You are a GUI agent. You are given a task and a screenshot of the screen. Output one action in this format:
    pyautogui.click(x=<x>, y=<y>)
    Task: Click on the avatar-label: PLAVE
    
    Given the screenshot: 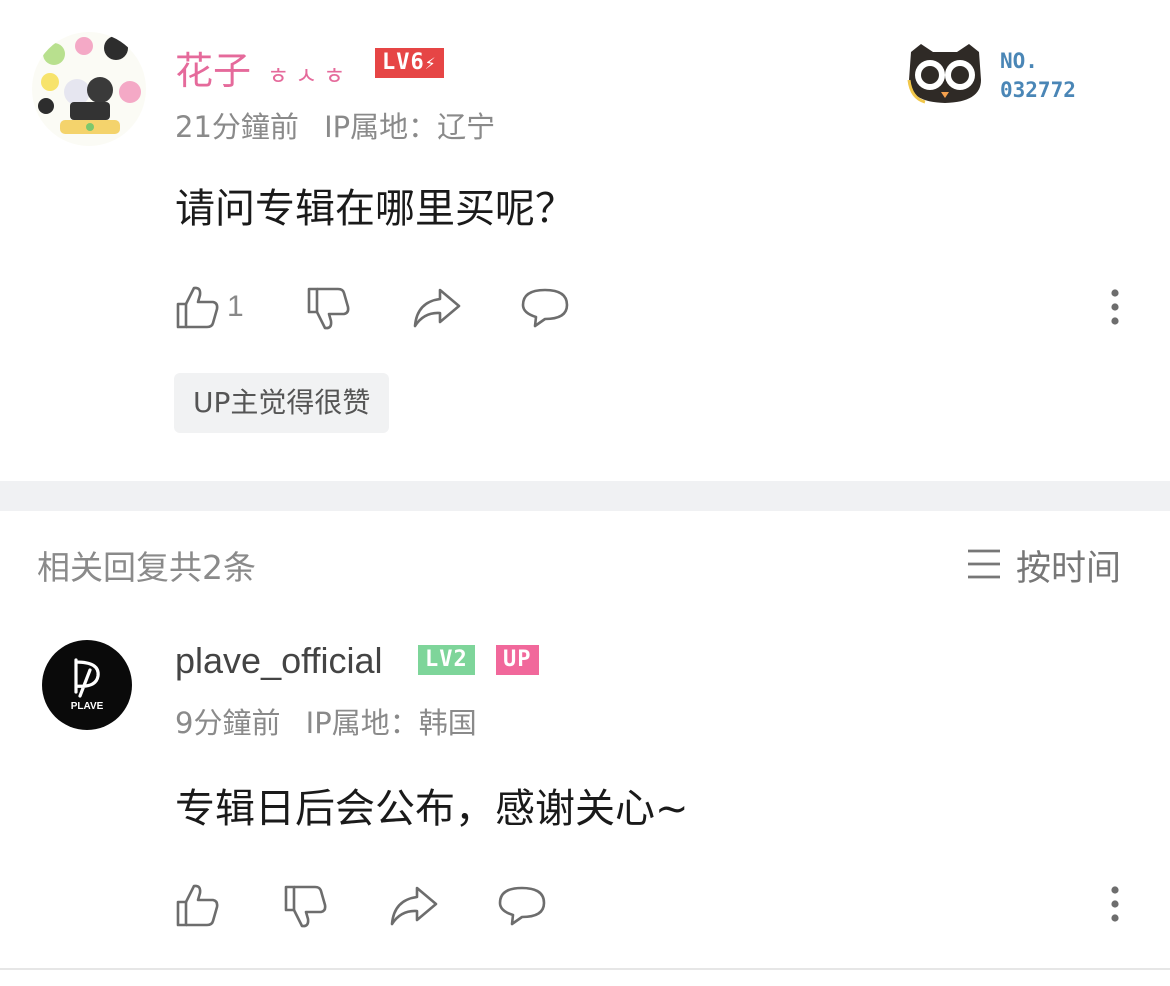 What is the action you would take?
    pyautogui.click(x=87, y=706)
    